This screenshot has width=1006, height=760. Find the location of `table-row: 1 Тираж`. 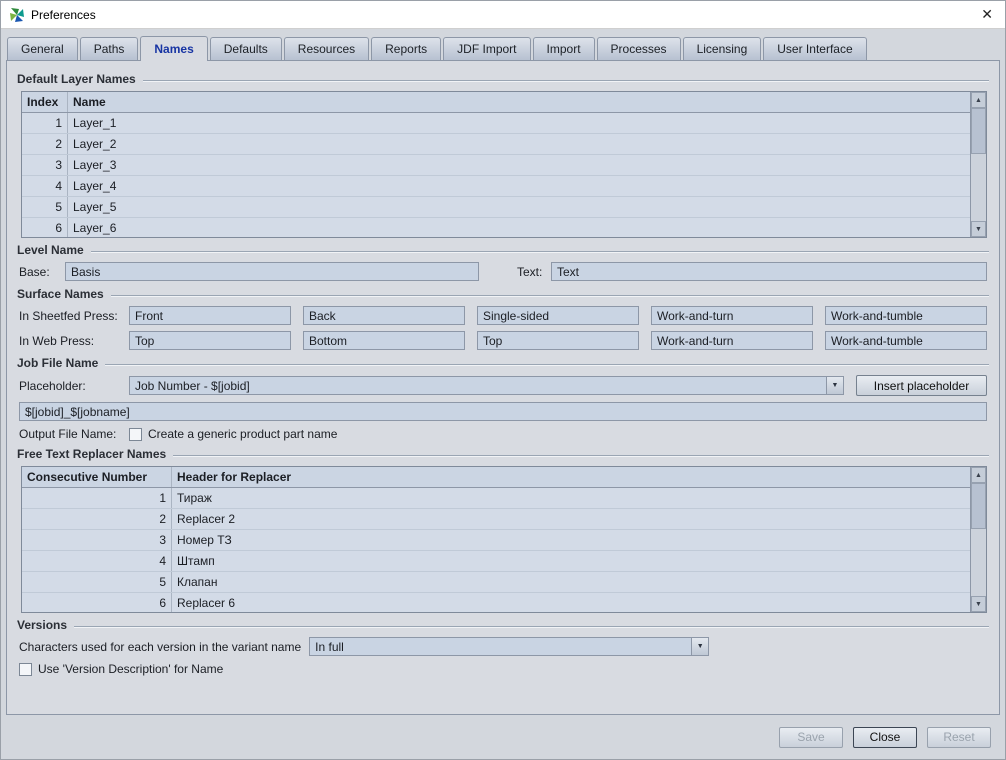

table-row: 1 Тираж is located at coordinates (496, 498).